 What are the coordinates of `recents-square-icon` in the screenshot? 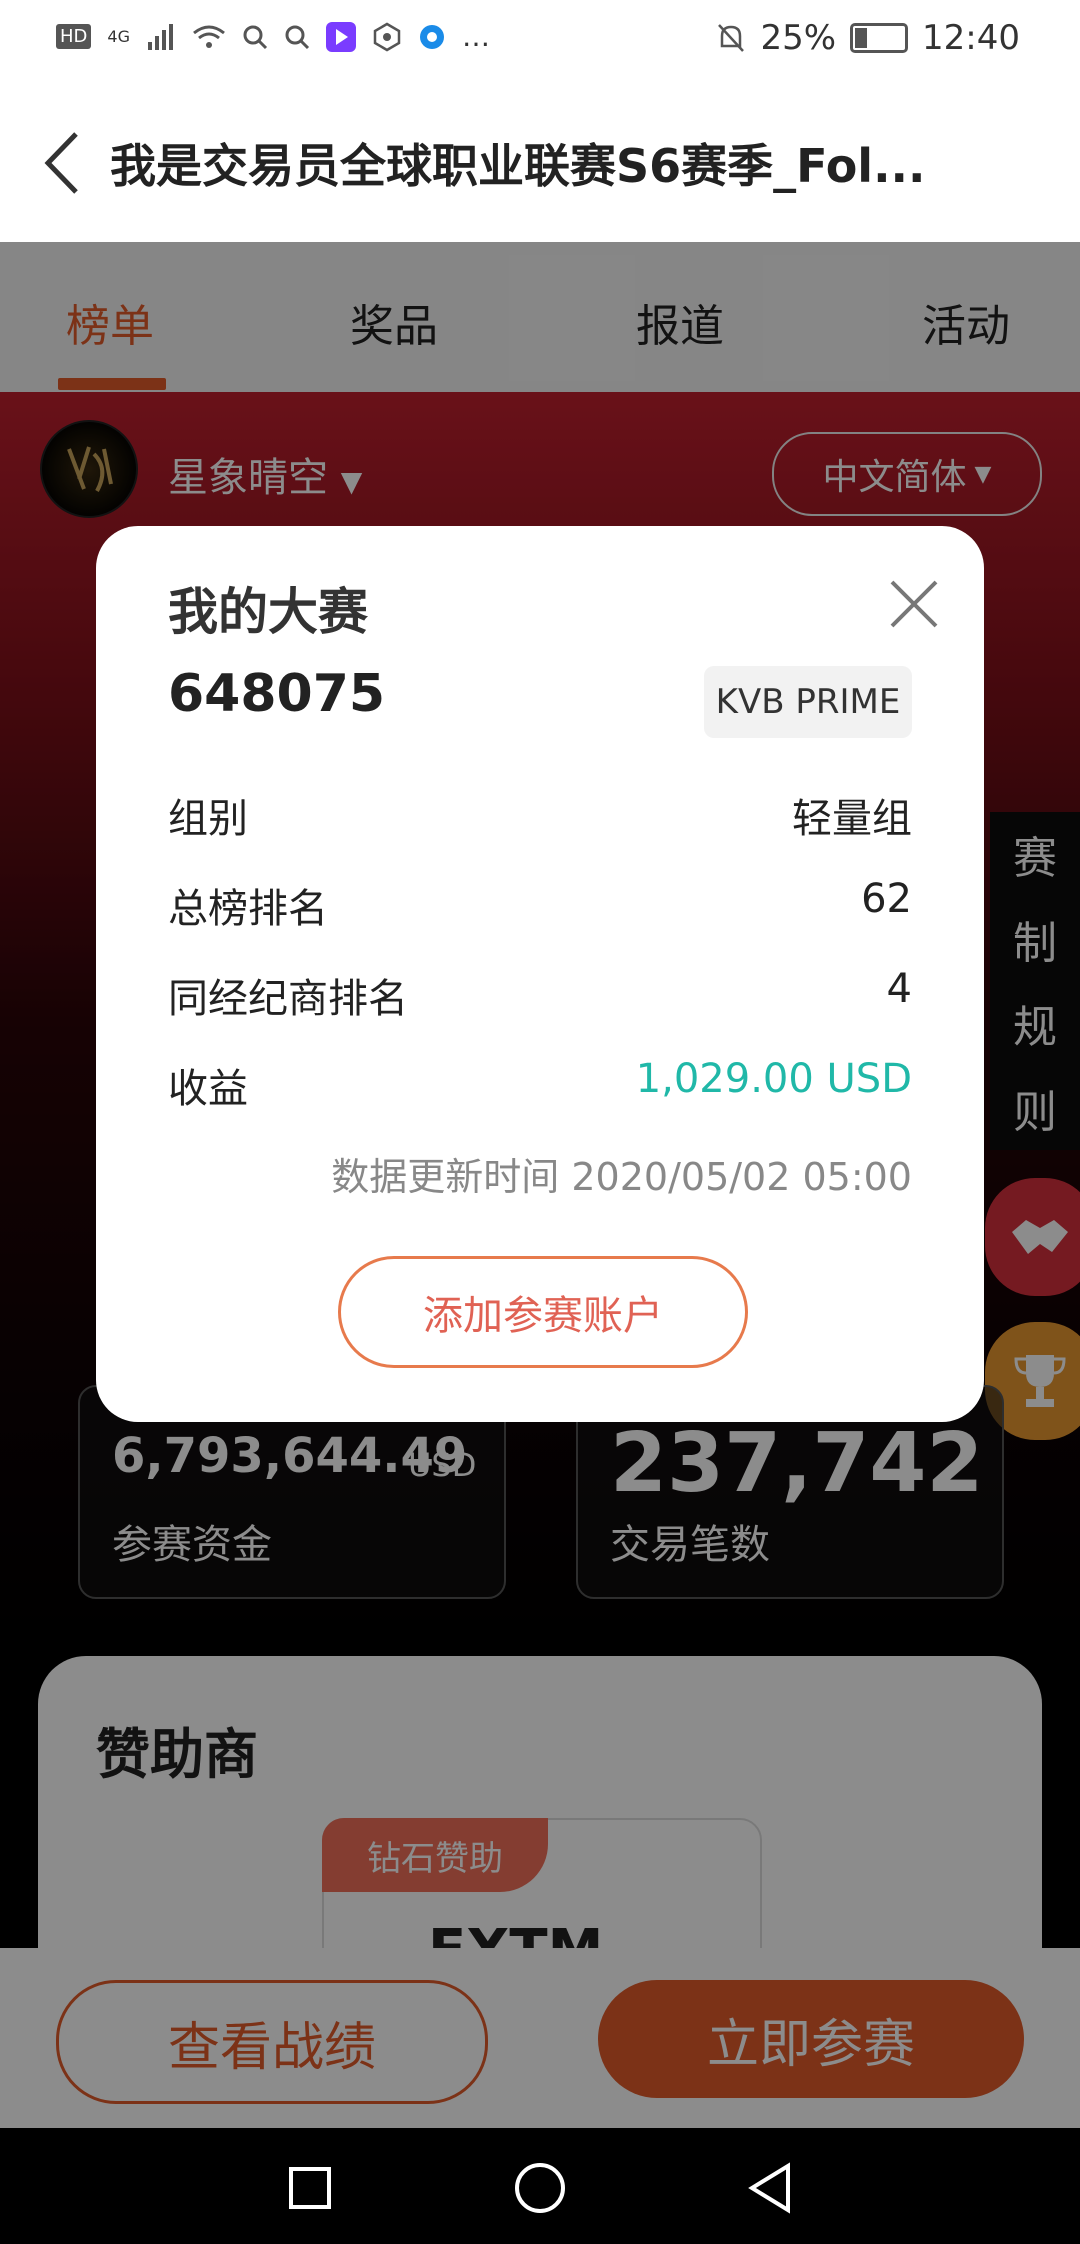 It's located at (310, 2188).